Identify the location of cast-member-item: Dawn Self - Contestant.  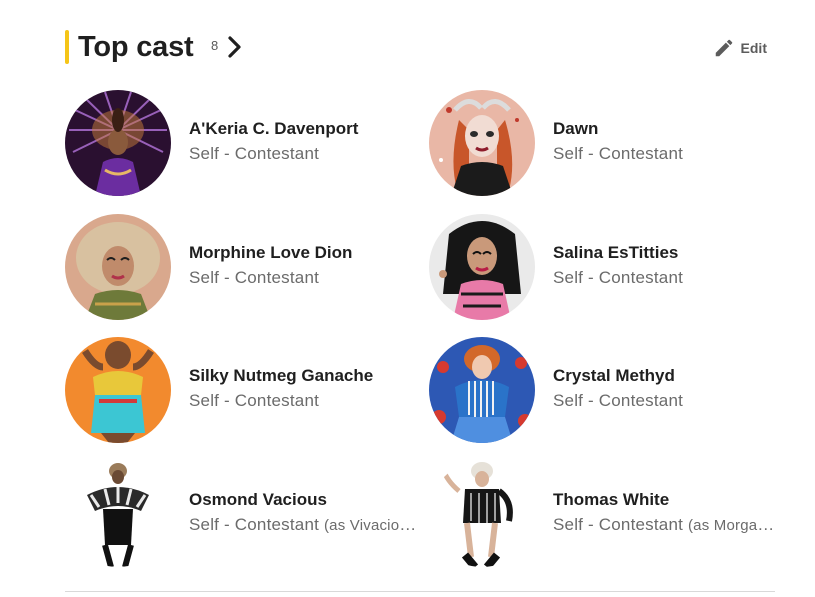
(609, 144).